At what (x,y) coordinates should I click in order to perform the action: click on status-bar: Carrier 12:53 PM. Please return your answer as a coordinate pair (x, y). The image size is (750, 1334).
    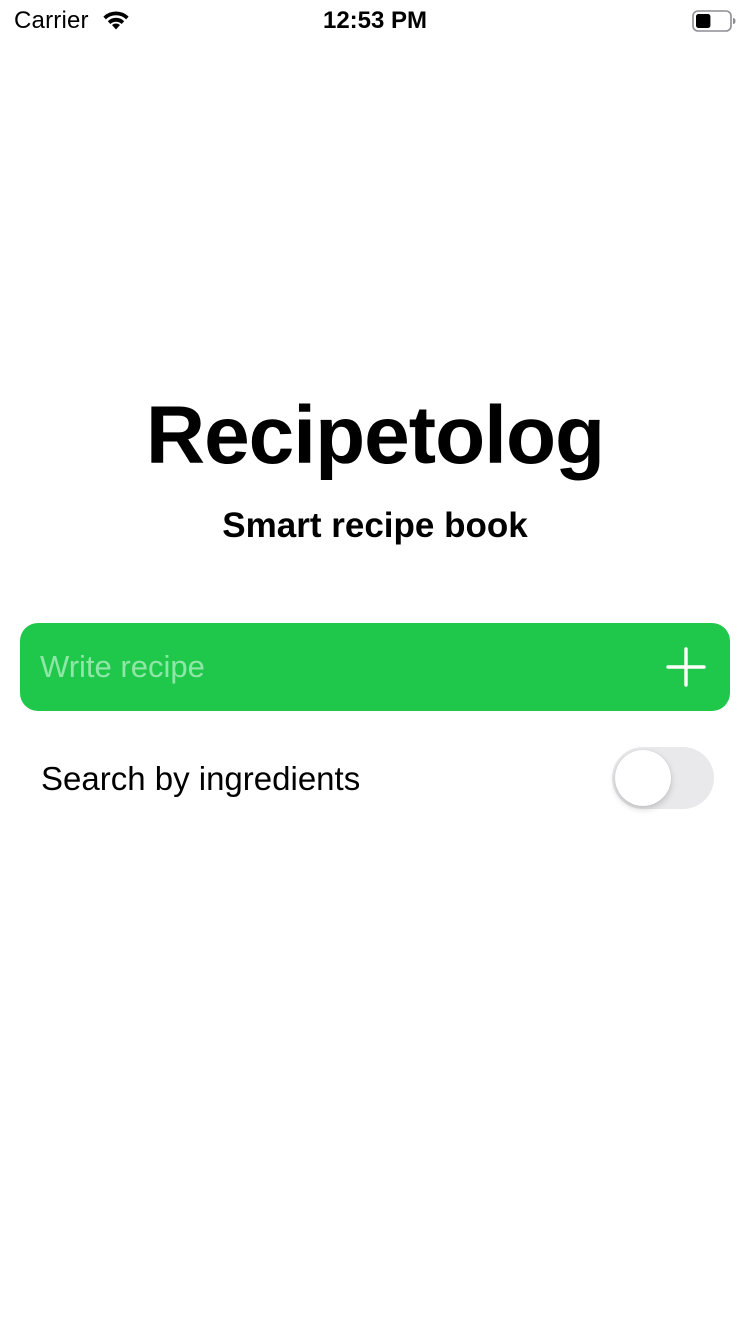
    Looking at the image, I should click on (375, 20).